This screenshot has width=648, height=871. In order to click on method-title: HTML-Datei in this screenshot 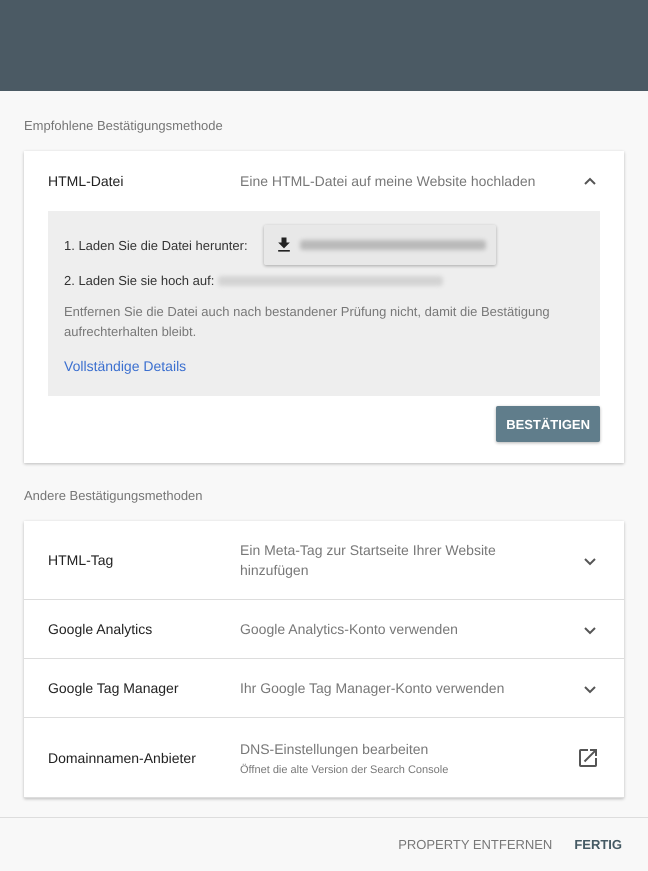, I will do `click(86, 181)`.